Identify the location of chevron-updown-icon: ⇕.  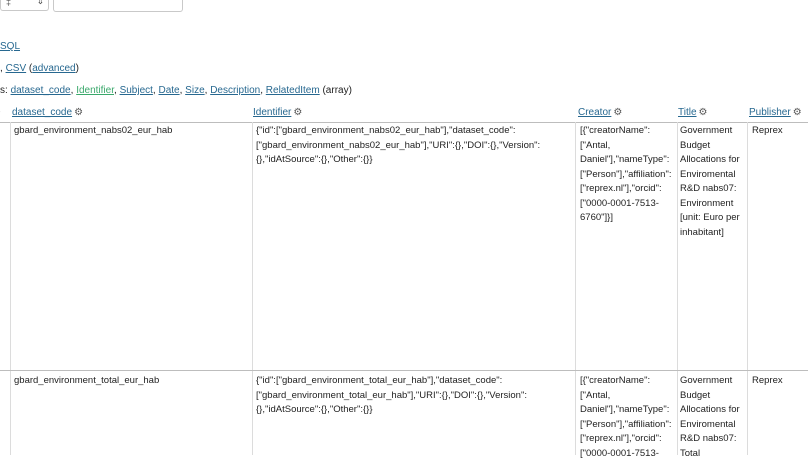
(40, 3).